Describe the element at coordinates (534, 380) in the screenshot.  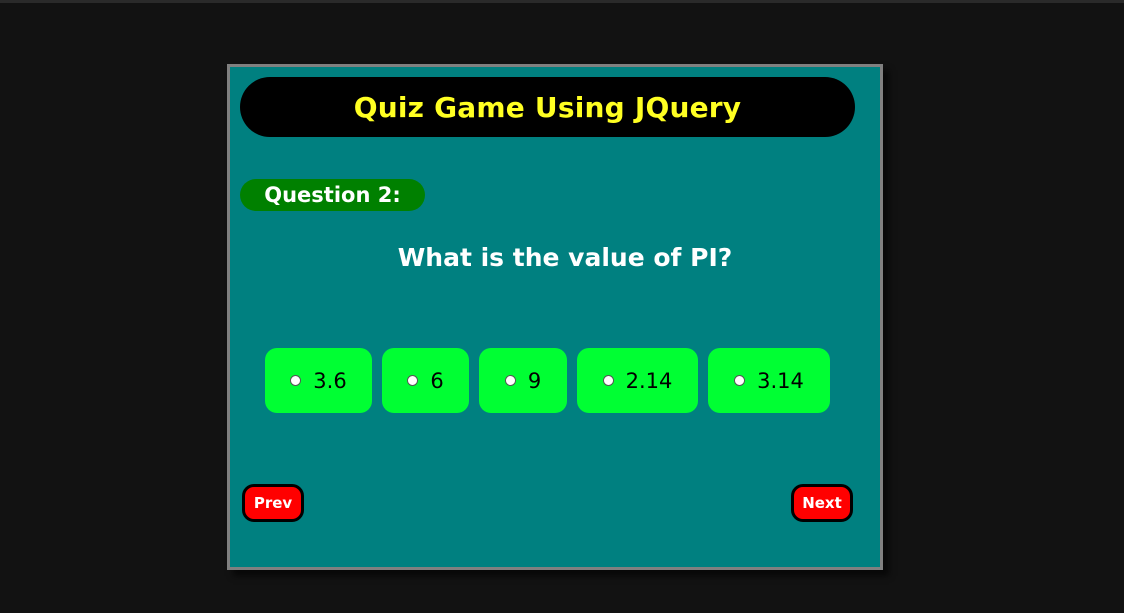
I see `option-label: 9` at that location.